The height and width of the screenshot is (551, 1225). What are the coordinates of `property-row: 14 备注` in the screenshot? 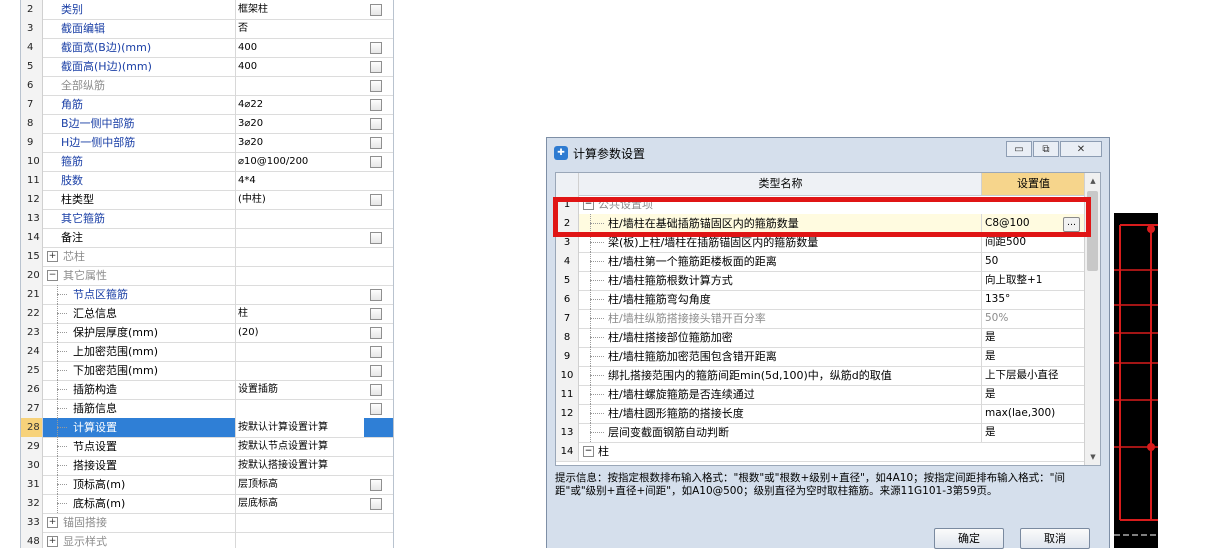 It's located at (207, 238).